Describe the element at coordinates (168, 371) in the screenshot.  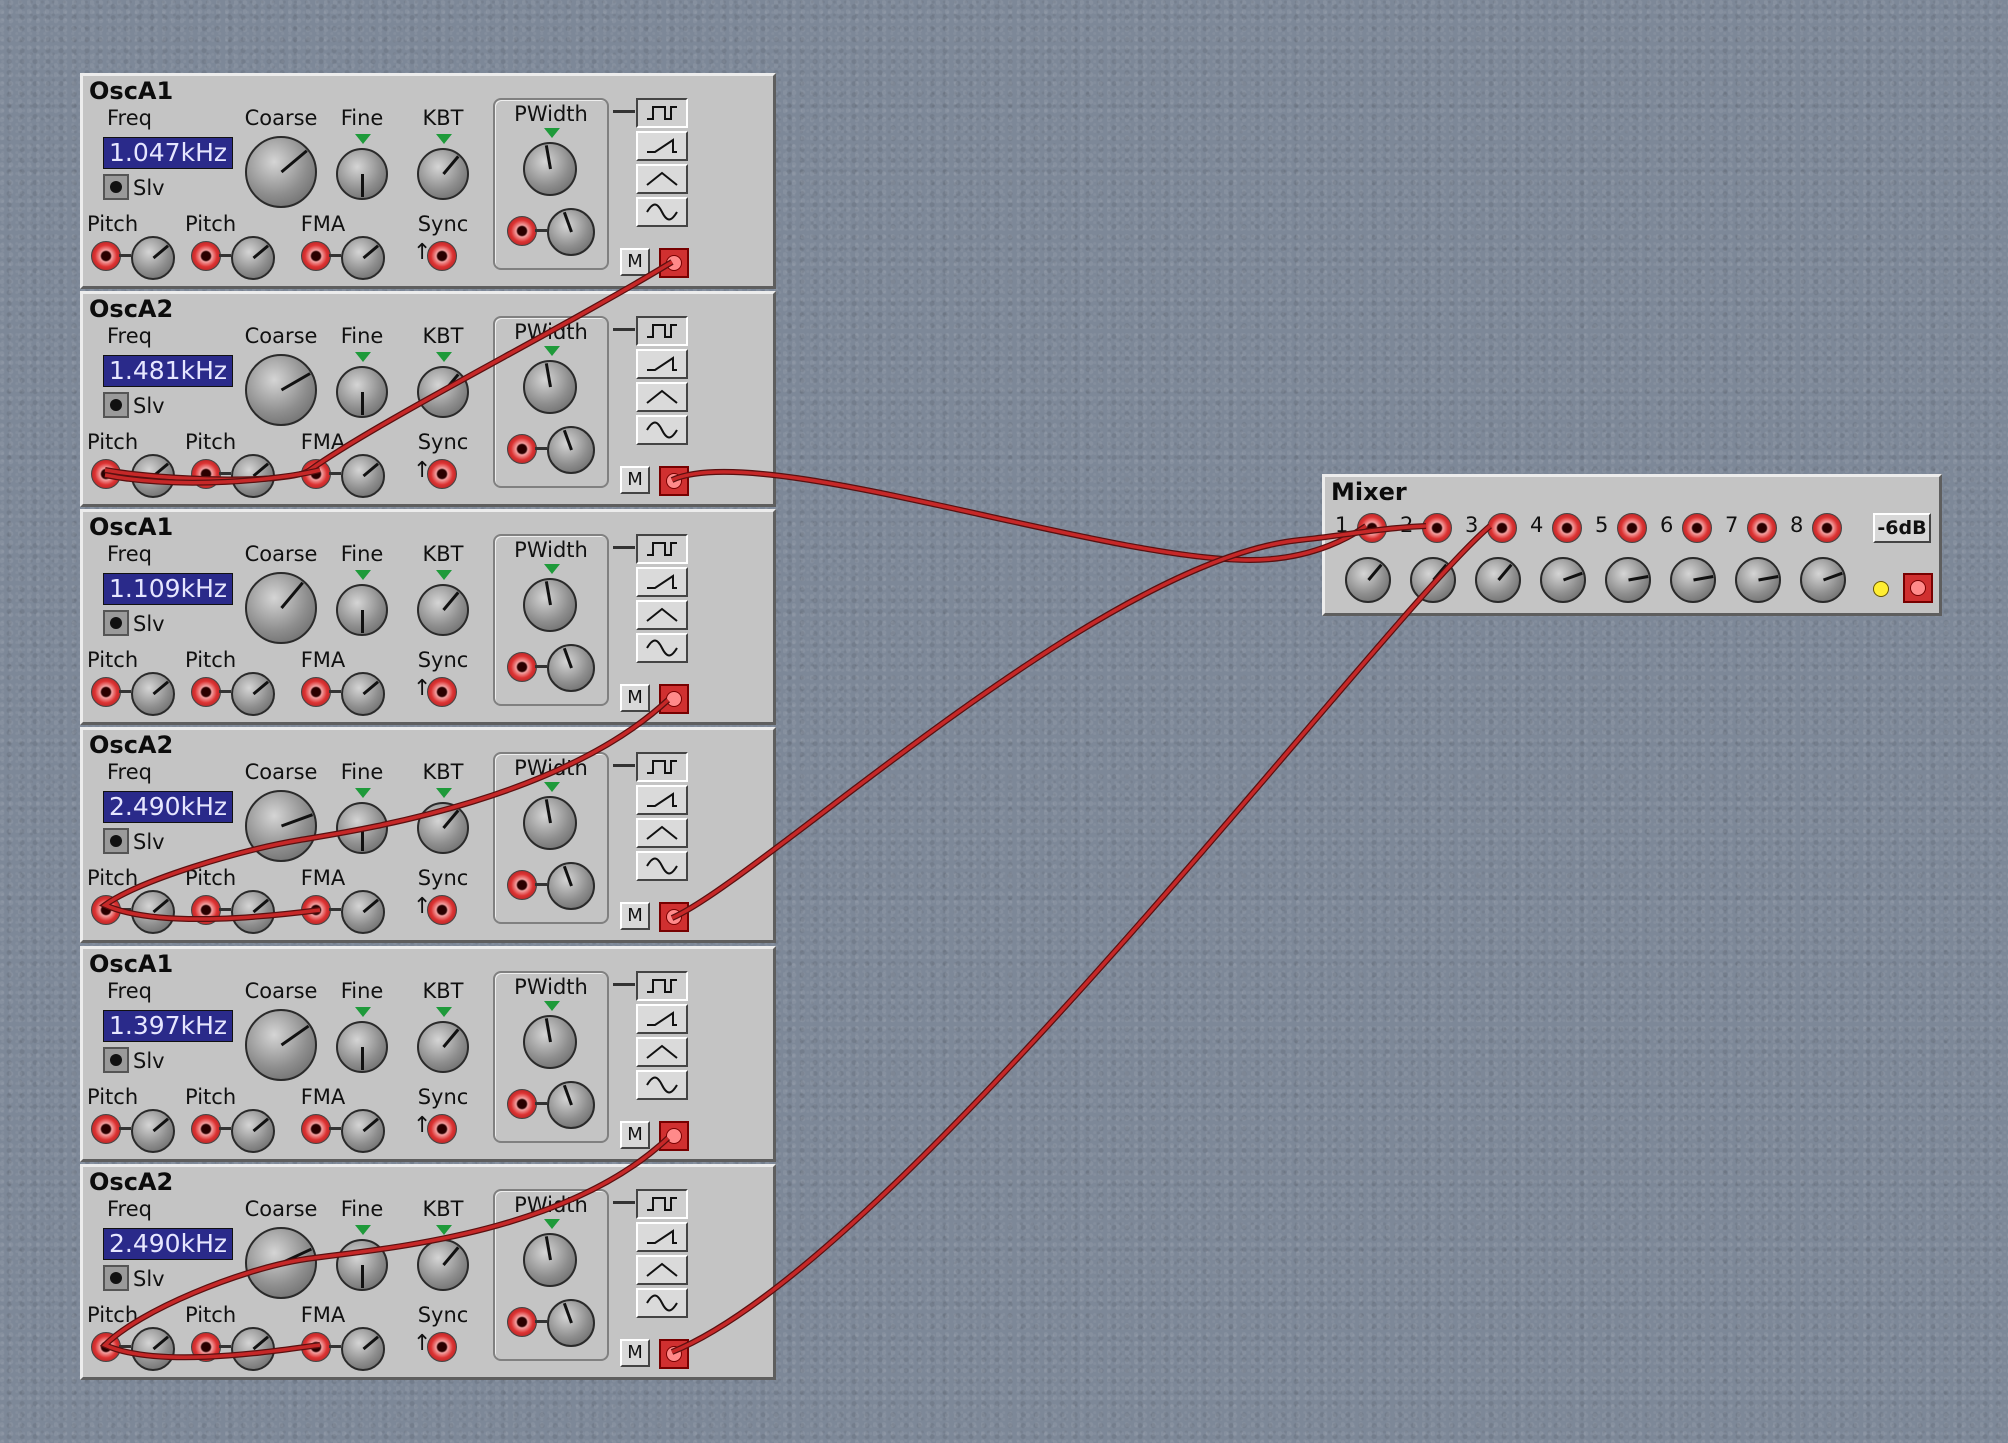
I see `frequency-display: 1.481kHz` at that location.